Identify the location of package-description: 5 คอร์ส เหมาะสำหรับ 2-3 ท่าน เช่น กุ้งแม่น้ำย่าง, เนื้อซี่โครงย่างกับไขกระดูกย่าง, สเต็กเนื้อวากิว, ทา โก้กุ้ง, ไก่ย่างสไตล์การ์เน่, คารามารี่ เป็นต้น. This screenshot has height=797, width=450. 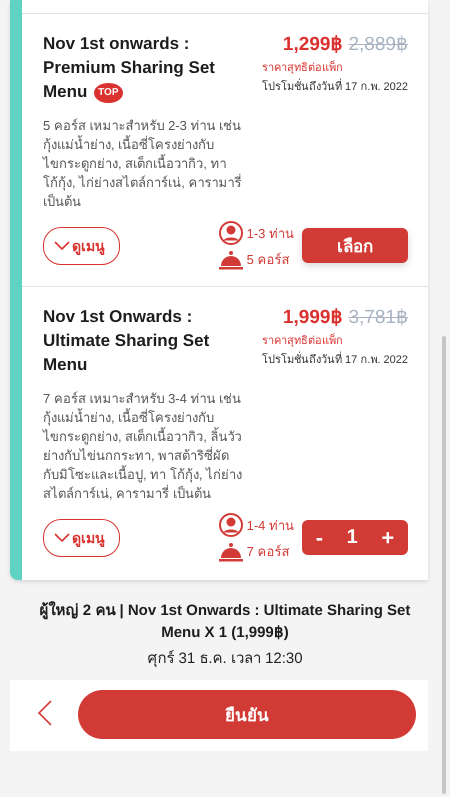
(142, 164).